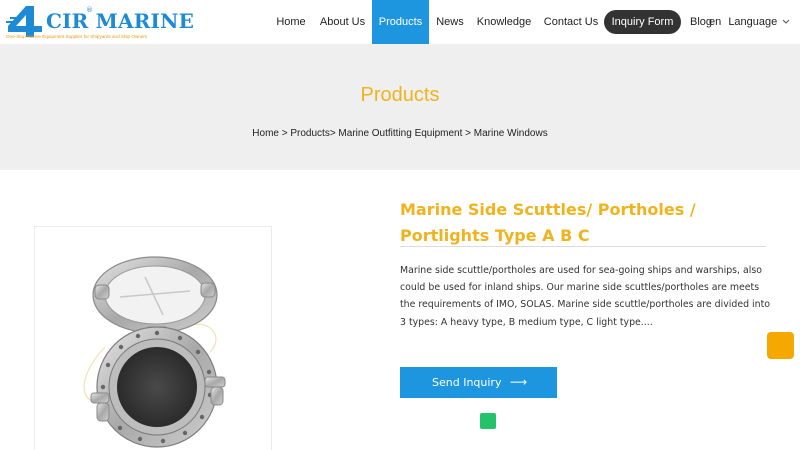  Describe the element at coordinates (400, 95) in the screenshot. I see `page-title: Products` at that location.